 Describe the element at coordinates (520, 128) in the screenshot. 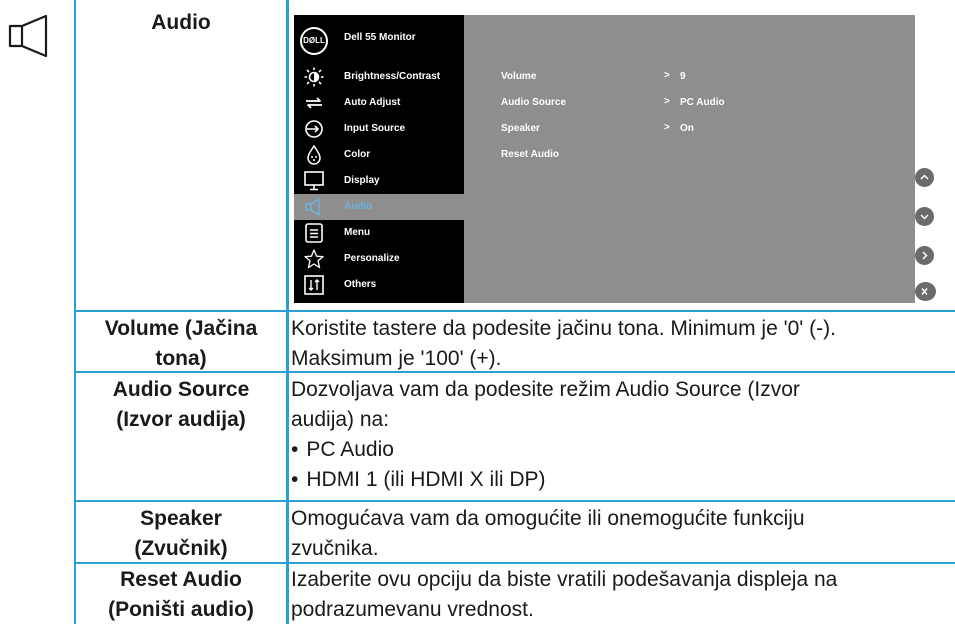

I see `setting-speaker-label: Speaker` at that location.